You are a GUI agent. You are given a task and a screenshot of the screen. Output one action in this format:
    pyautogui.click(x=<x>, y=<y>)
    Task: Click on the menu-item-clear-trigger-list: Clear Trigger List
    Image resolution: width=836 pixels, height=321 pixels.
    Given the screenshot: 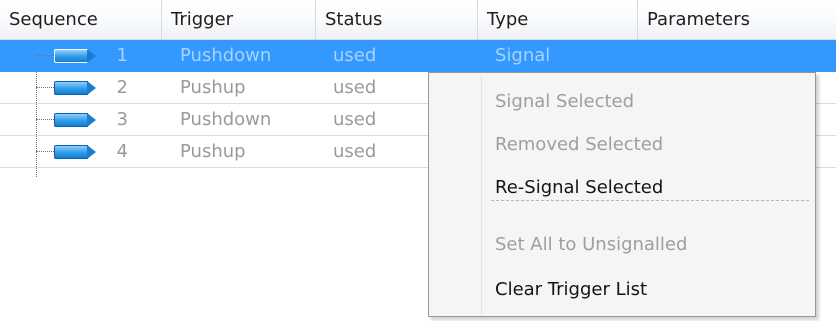 What is the action you would take?
    pyautogui.click(x=571, y=290)
    